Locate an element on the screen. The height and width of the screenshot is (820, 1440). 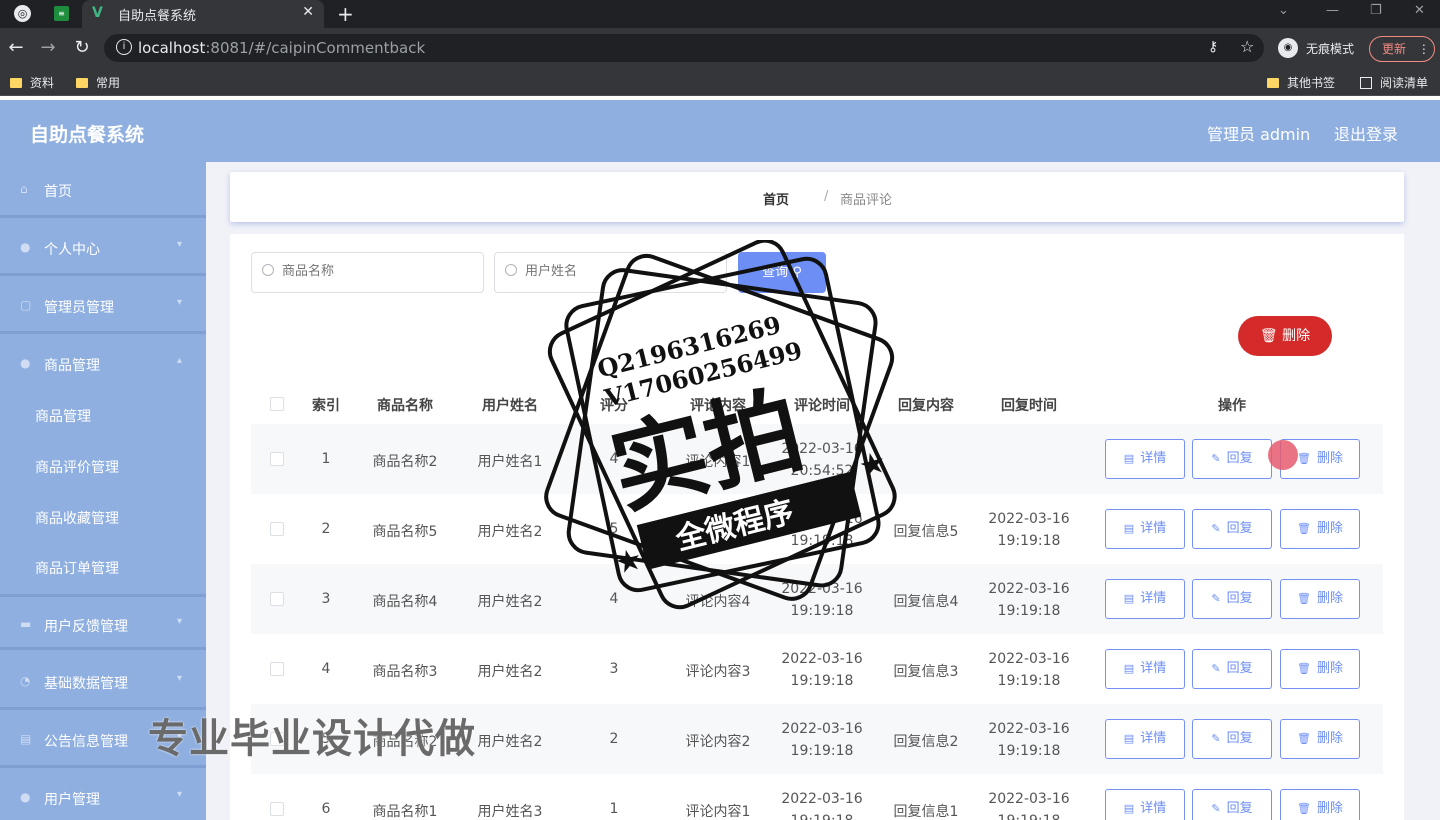
reload-icon: ↻ is located at coordinates (82, 47).